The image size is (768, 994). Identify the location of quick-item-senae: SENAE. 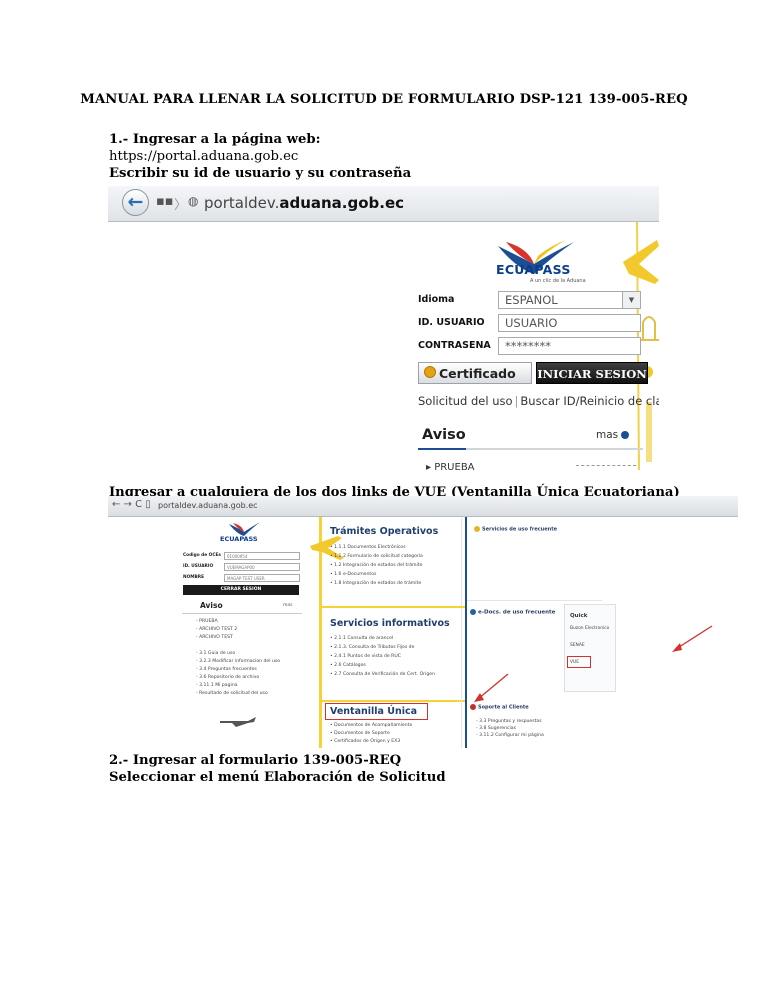
(577, 645).